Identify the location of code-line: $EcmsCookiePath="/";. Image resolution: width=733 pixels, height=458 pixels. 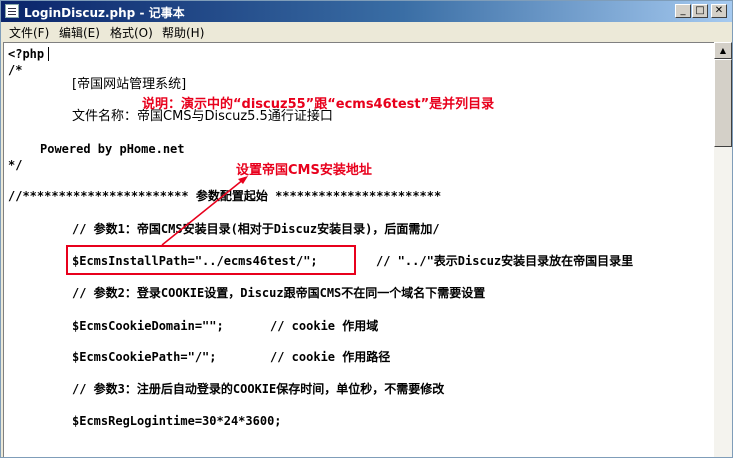
(144, 357).